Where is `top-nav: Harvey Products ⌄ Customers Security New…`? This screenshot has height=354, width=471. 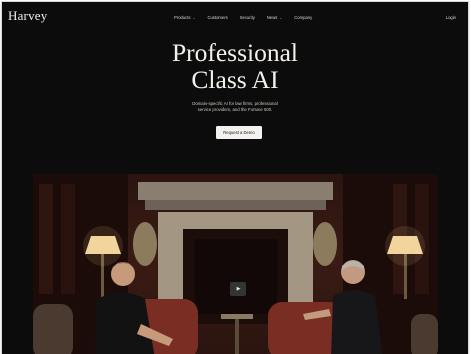 top-nav: Harvey Products ⌄ Customers Security New… is located at coordinates (235, 19).